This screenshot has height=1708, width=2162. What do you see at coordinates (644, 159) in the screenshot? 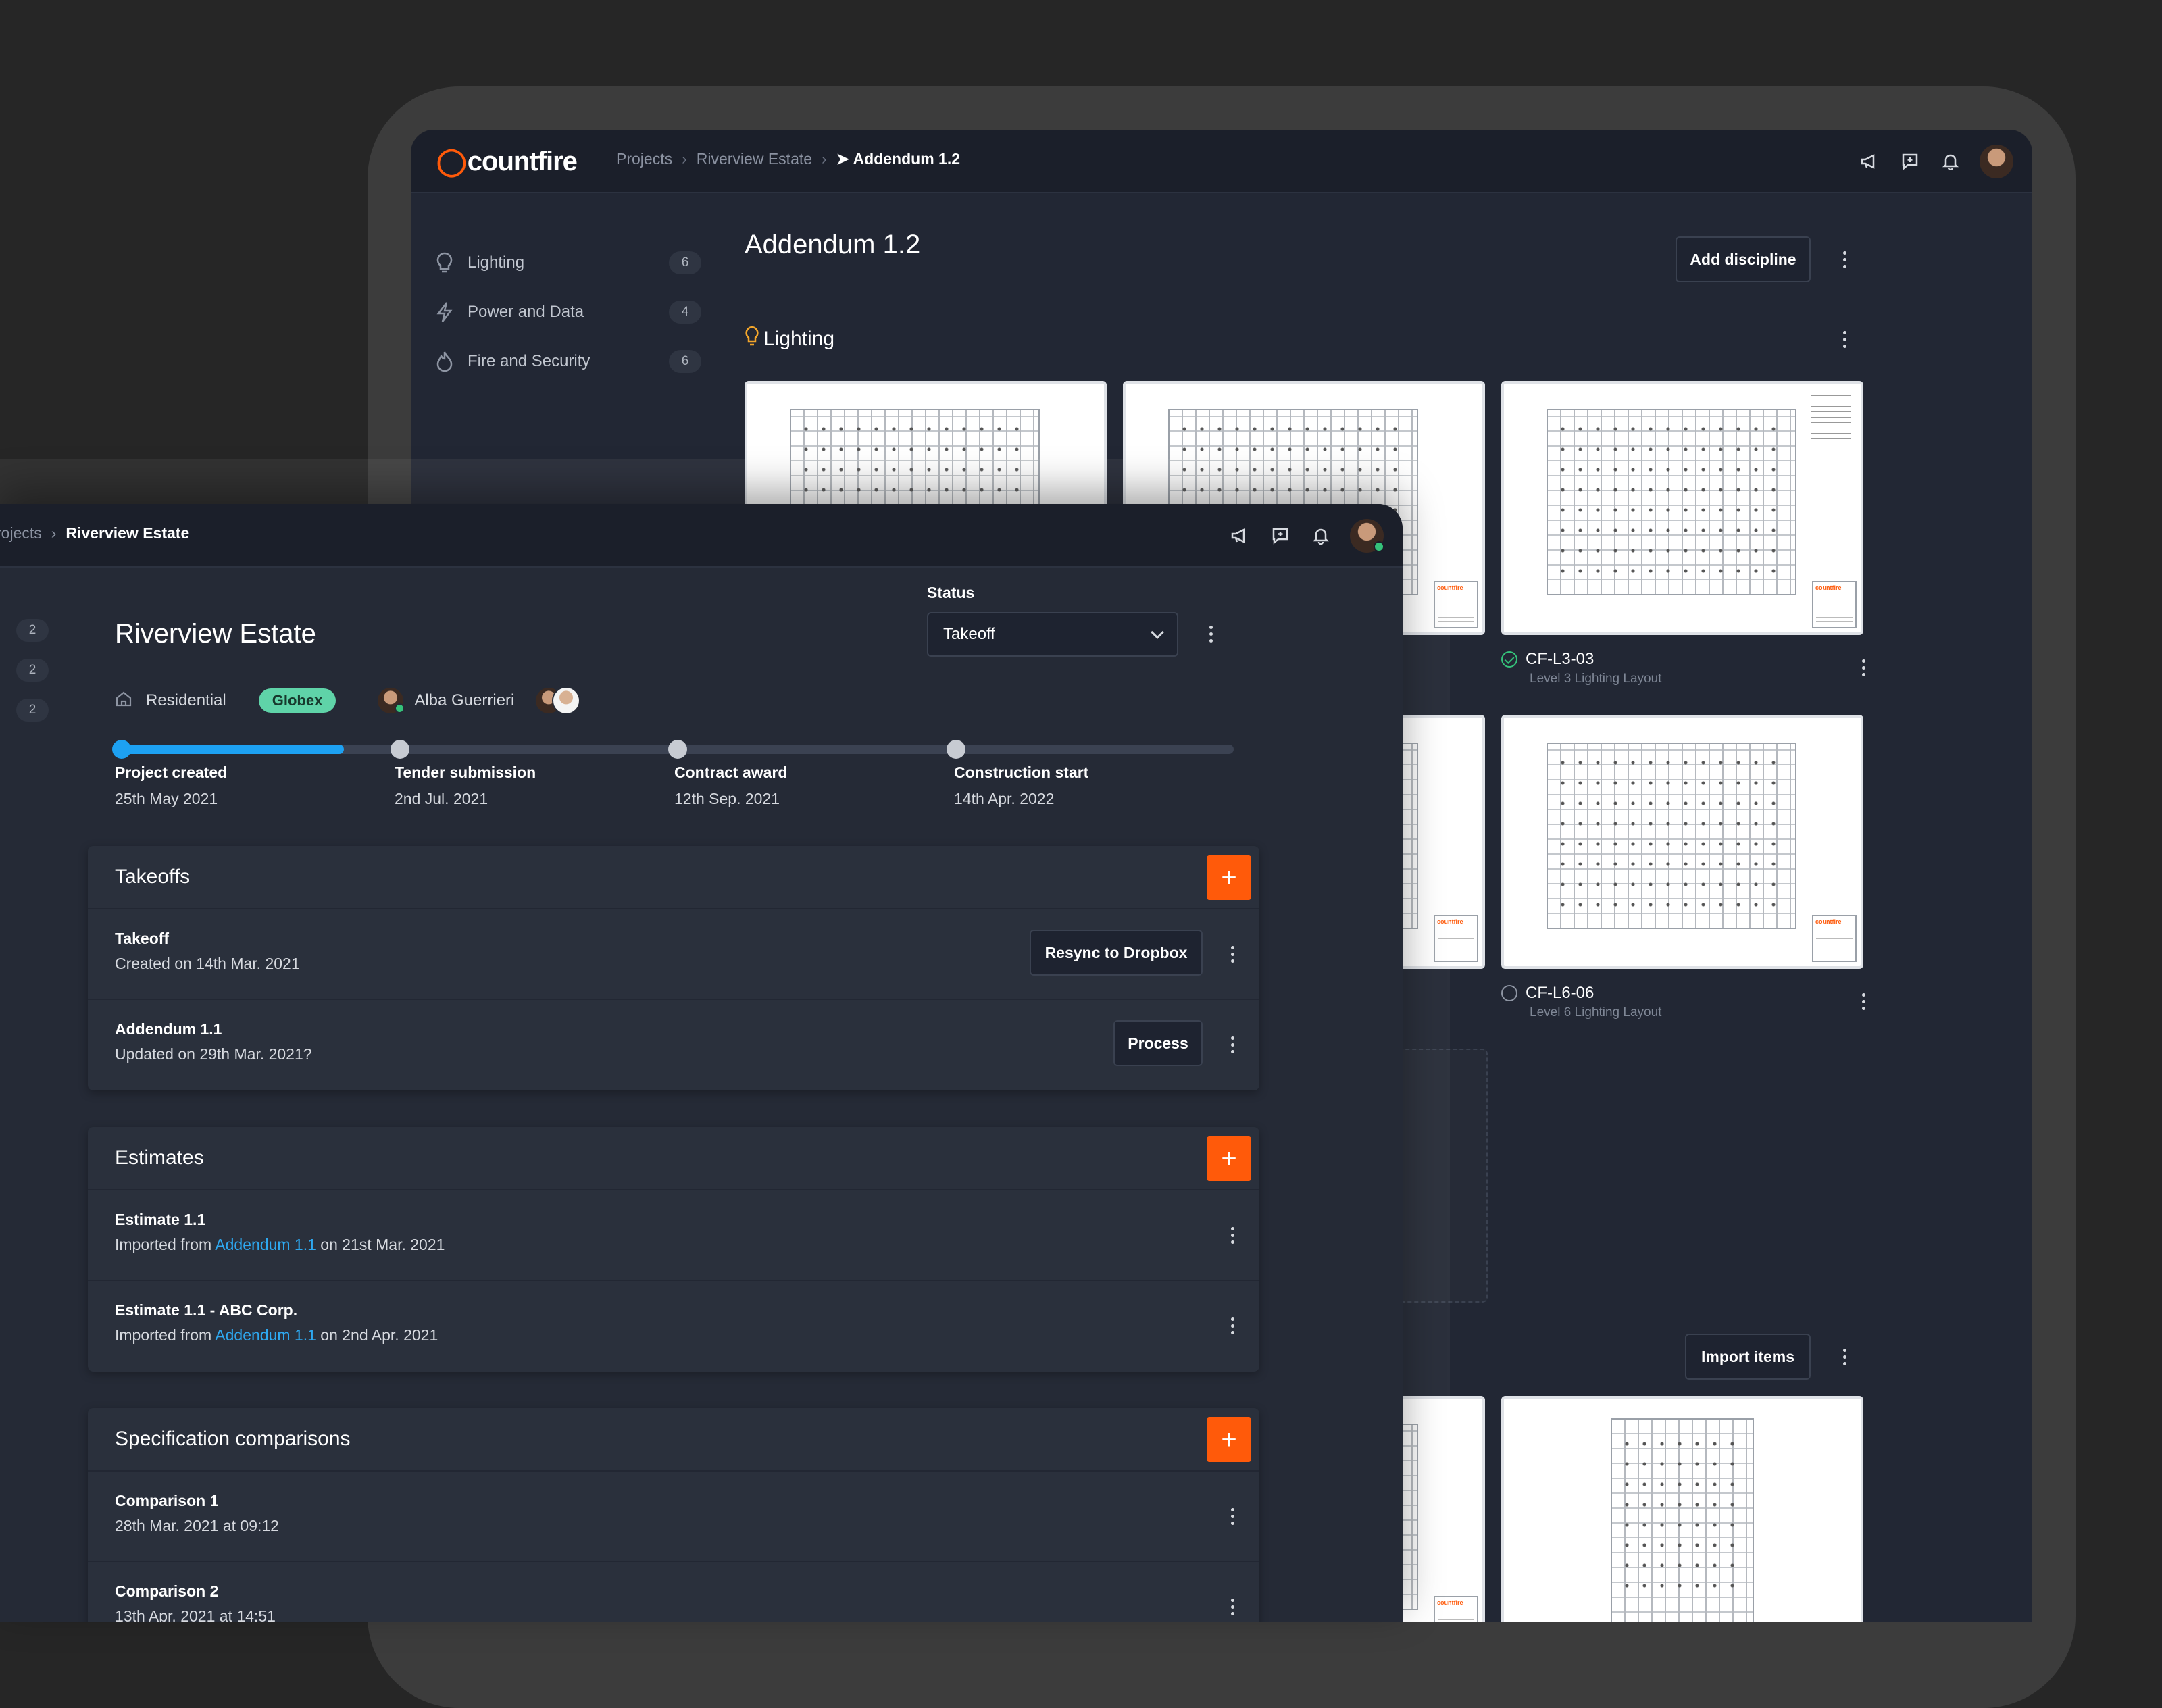
I see `breadcrumb-projects: Projects` at bounding box center [644, 159].